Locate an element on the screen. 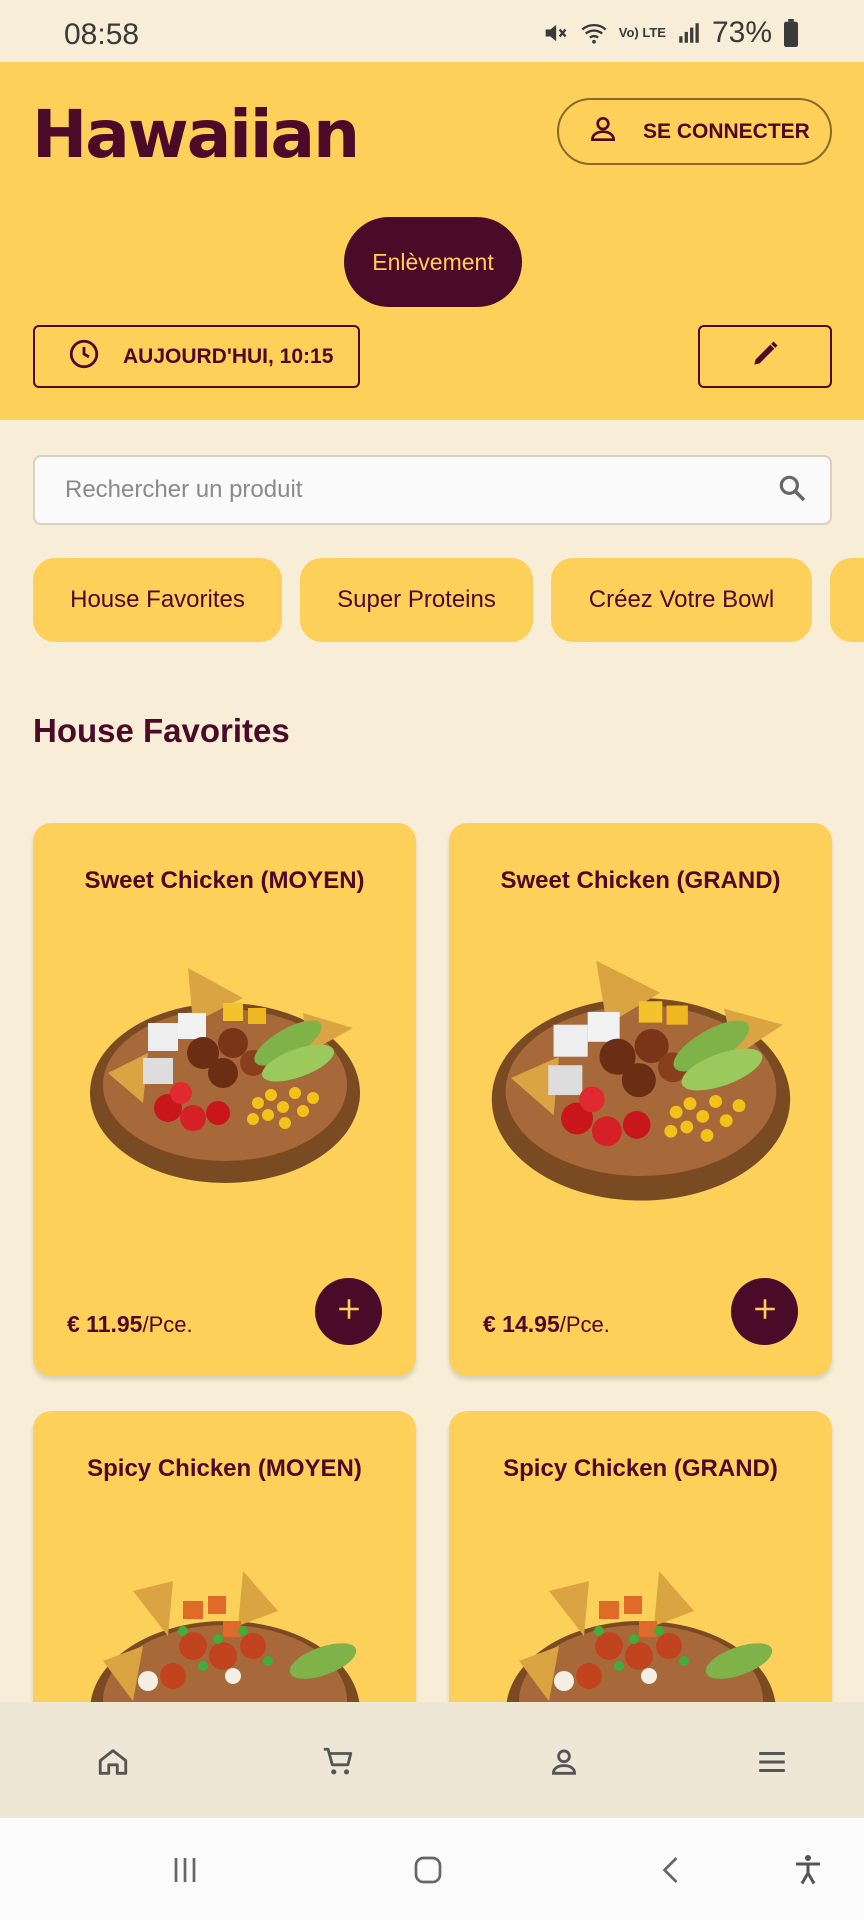 This screenshot has height=1920, width=864. mute-icon is located at coordinates (555, 33).